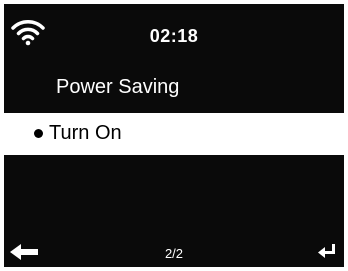 This screenshot has height=271, width=348. I want to click on clock-time: 02:18, so click(174, 36).